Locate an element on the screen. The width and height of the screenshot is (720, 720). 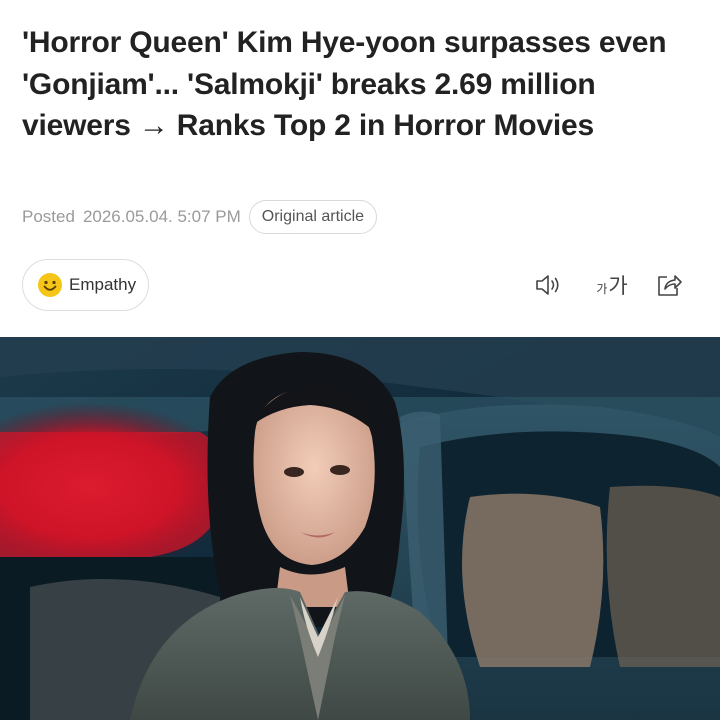
empathy-label: Empathy is located at coordinates (103, 284).